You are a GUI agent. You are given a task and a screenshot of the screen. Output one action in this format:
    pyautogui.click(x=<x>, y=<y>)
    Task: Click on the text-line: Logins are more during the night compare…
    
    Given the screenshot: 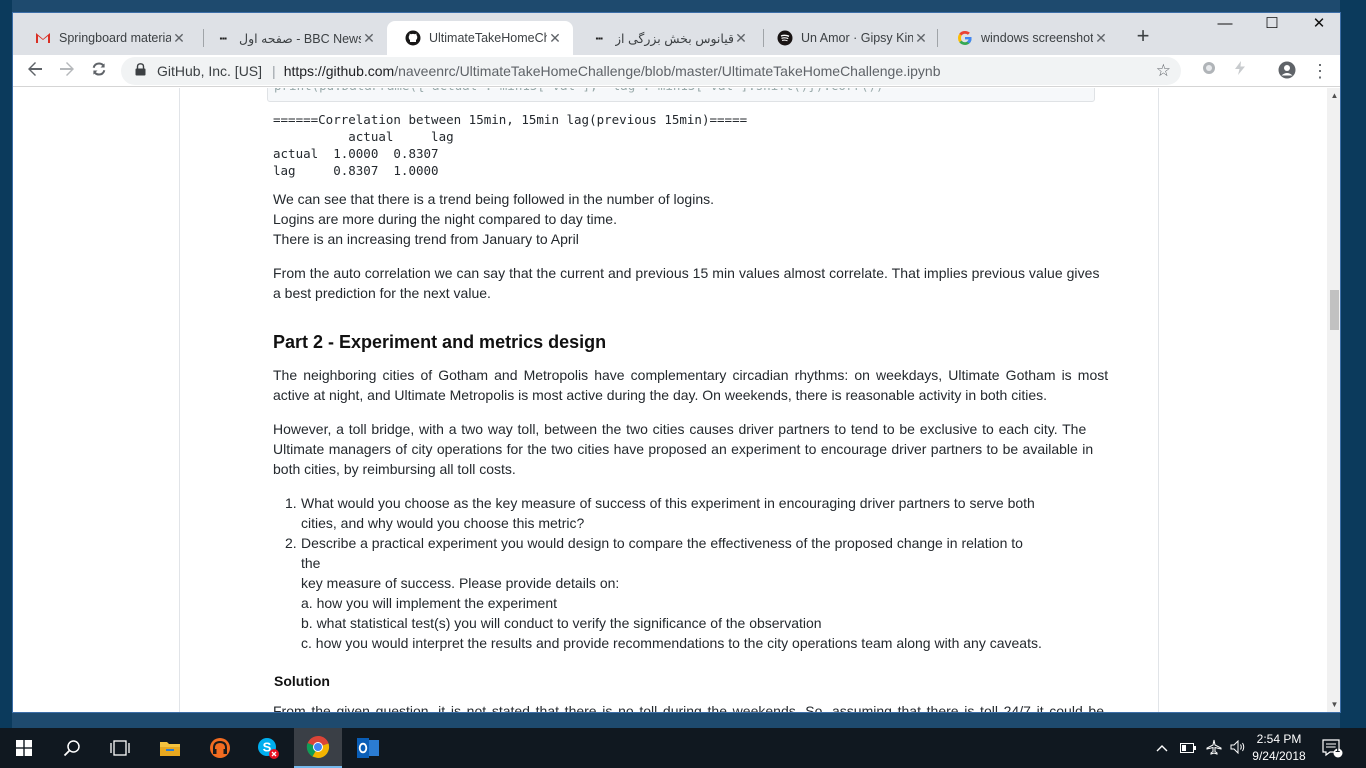 What is the action you would take?
    pyautogui.click(x=445, y=219)
    